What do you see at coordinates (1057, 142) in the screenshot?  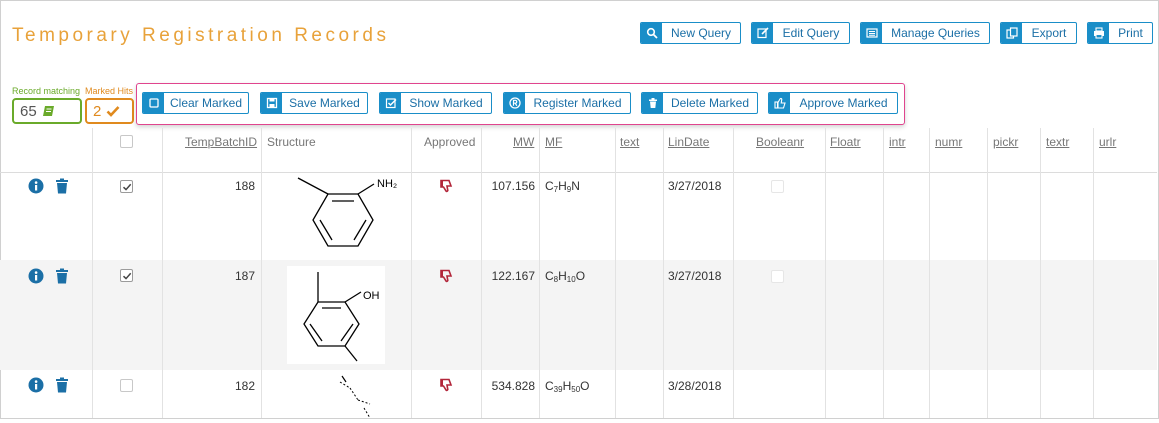 I see `col-textr: textr` at bounding box center [1057, 142].